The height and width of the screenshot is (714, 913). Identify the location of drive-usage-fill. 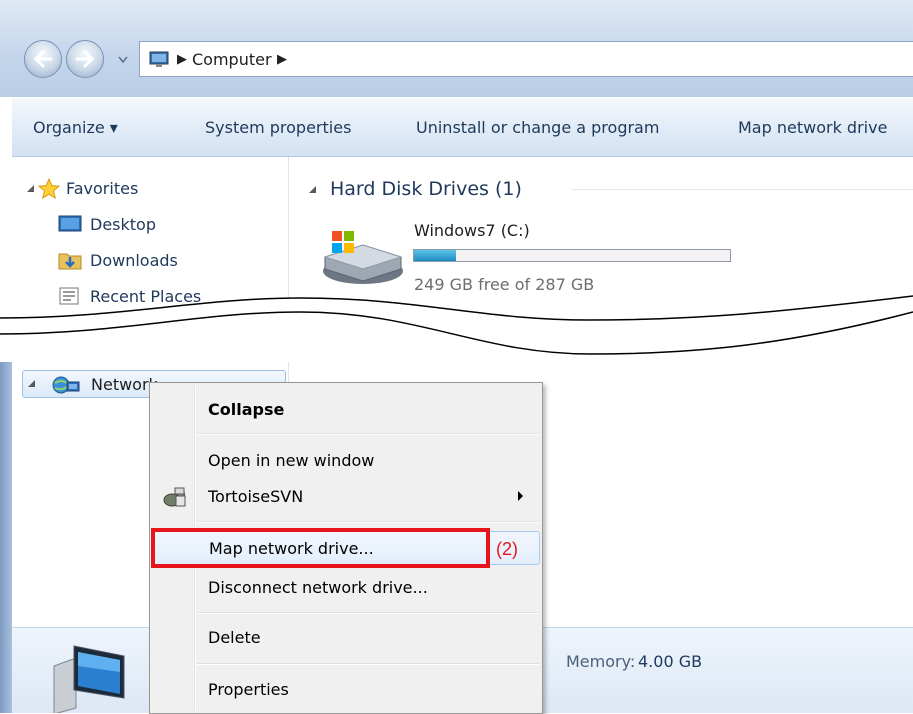
(435, 255).